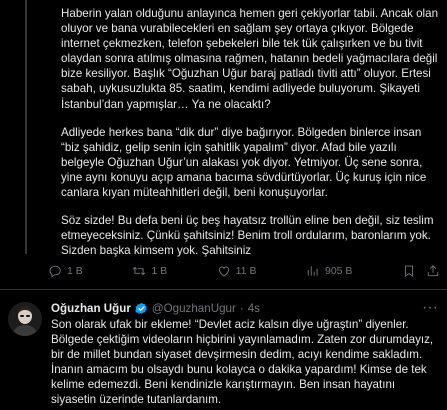 The image size is (447, 410). What do you see at coordinates (339, 271) in the screenshot?
I see `views-count: 905 B` at bounding box center [339, 271].